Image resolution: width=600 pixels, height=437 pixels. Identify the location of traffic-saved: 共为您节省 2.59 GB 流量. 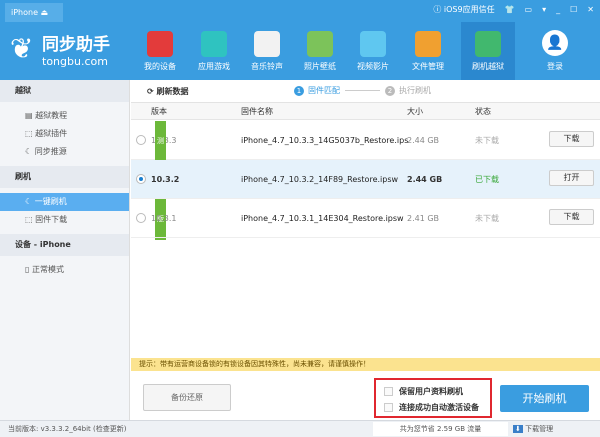
(440, 429).